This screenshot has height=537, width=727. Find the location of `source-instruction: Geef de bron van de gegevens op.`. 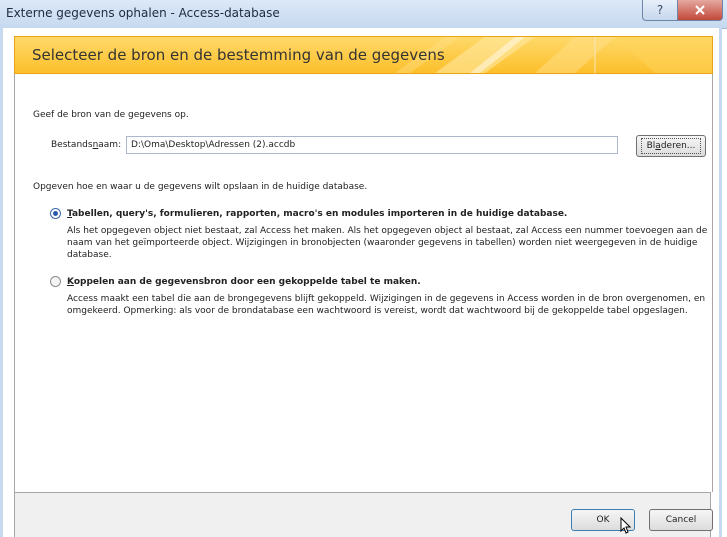

source-instruction: Geef de bron van de gegevens op. is located at coordinates (111, 115).